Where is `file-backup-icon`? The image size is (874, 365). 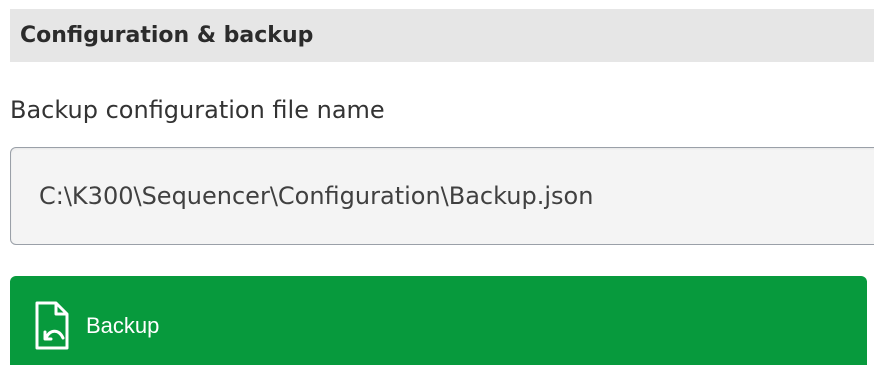
file-backup-icon is located at coordinates (53, 326).